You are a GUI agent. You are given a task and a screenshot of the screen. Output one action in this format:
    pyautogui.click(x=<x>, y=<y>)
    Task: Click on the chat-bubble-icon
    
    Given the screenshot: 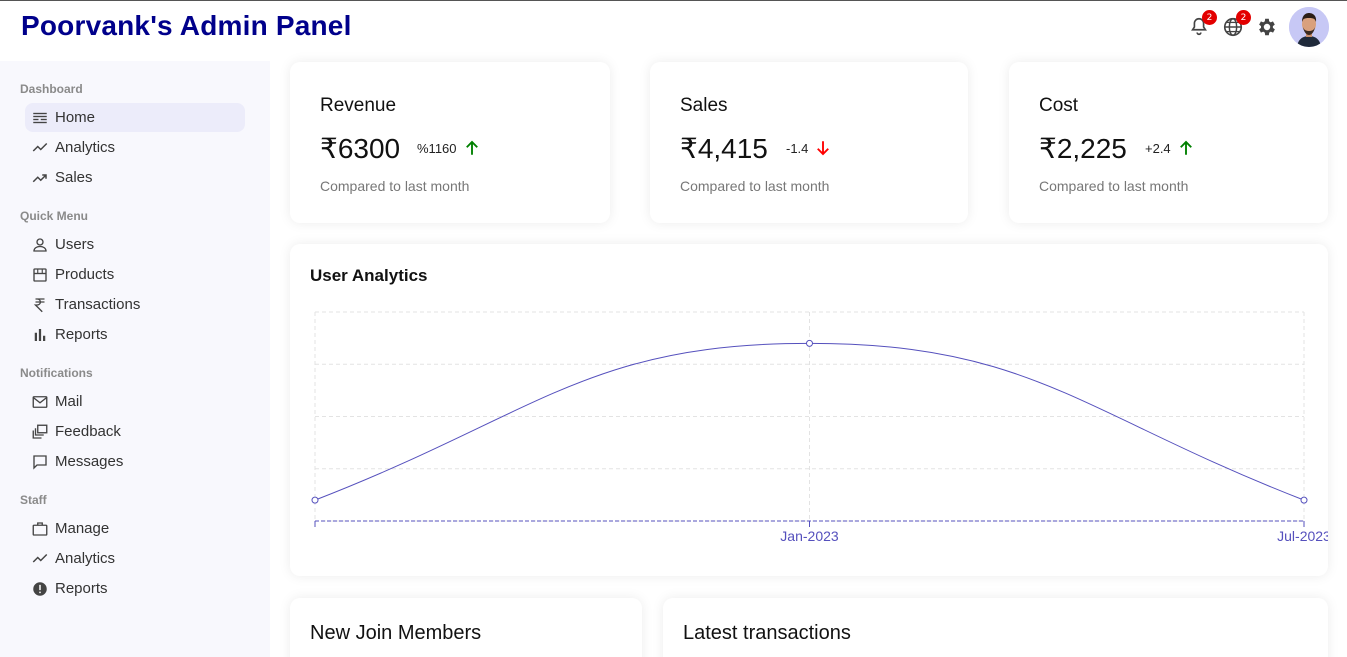 What is the action you would take?
    pyautogui.click(x=40, y=462)
    